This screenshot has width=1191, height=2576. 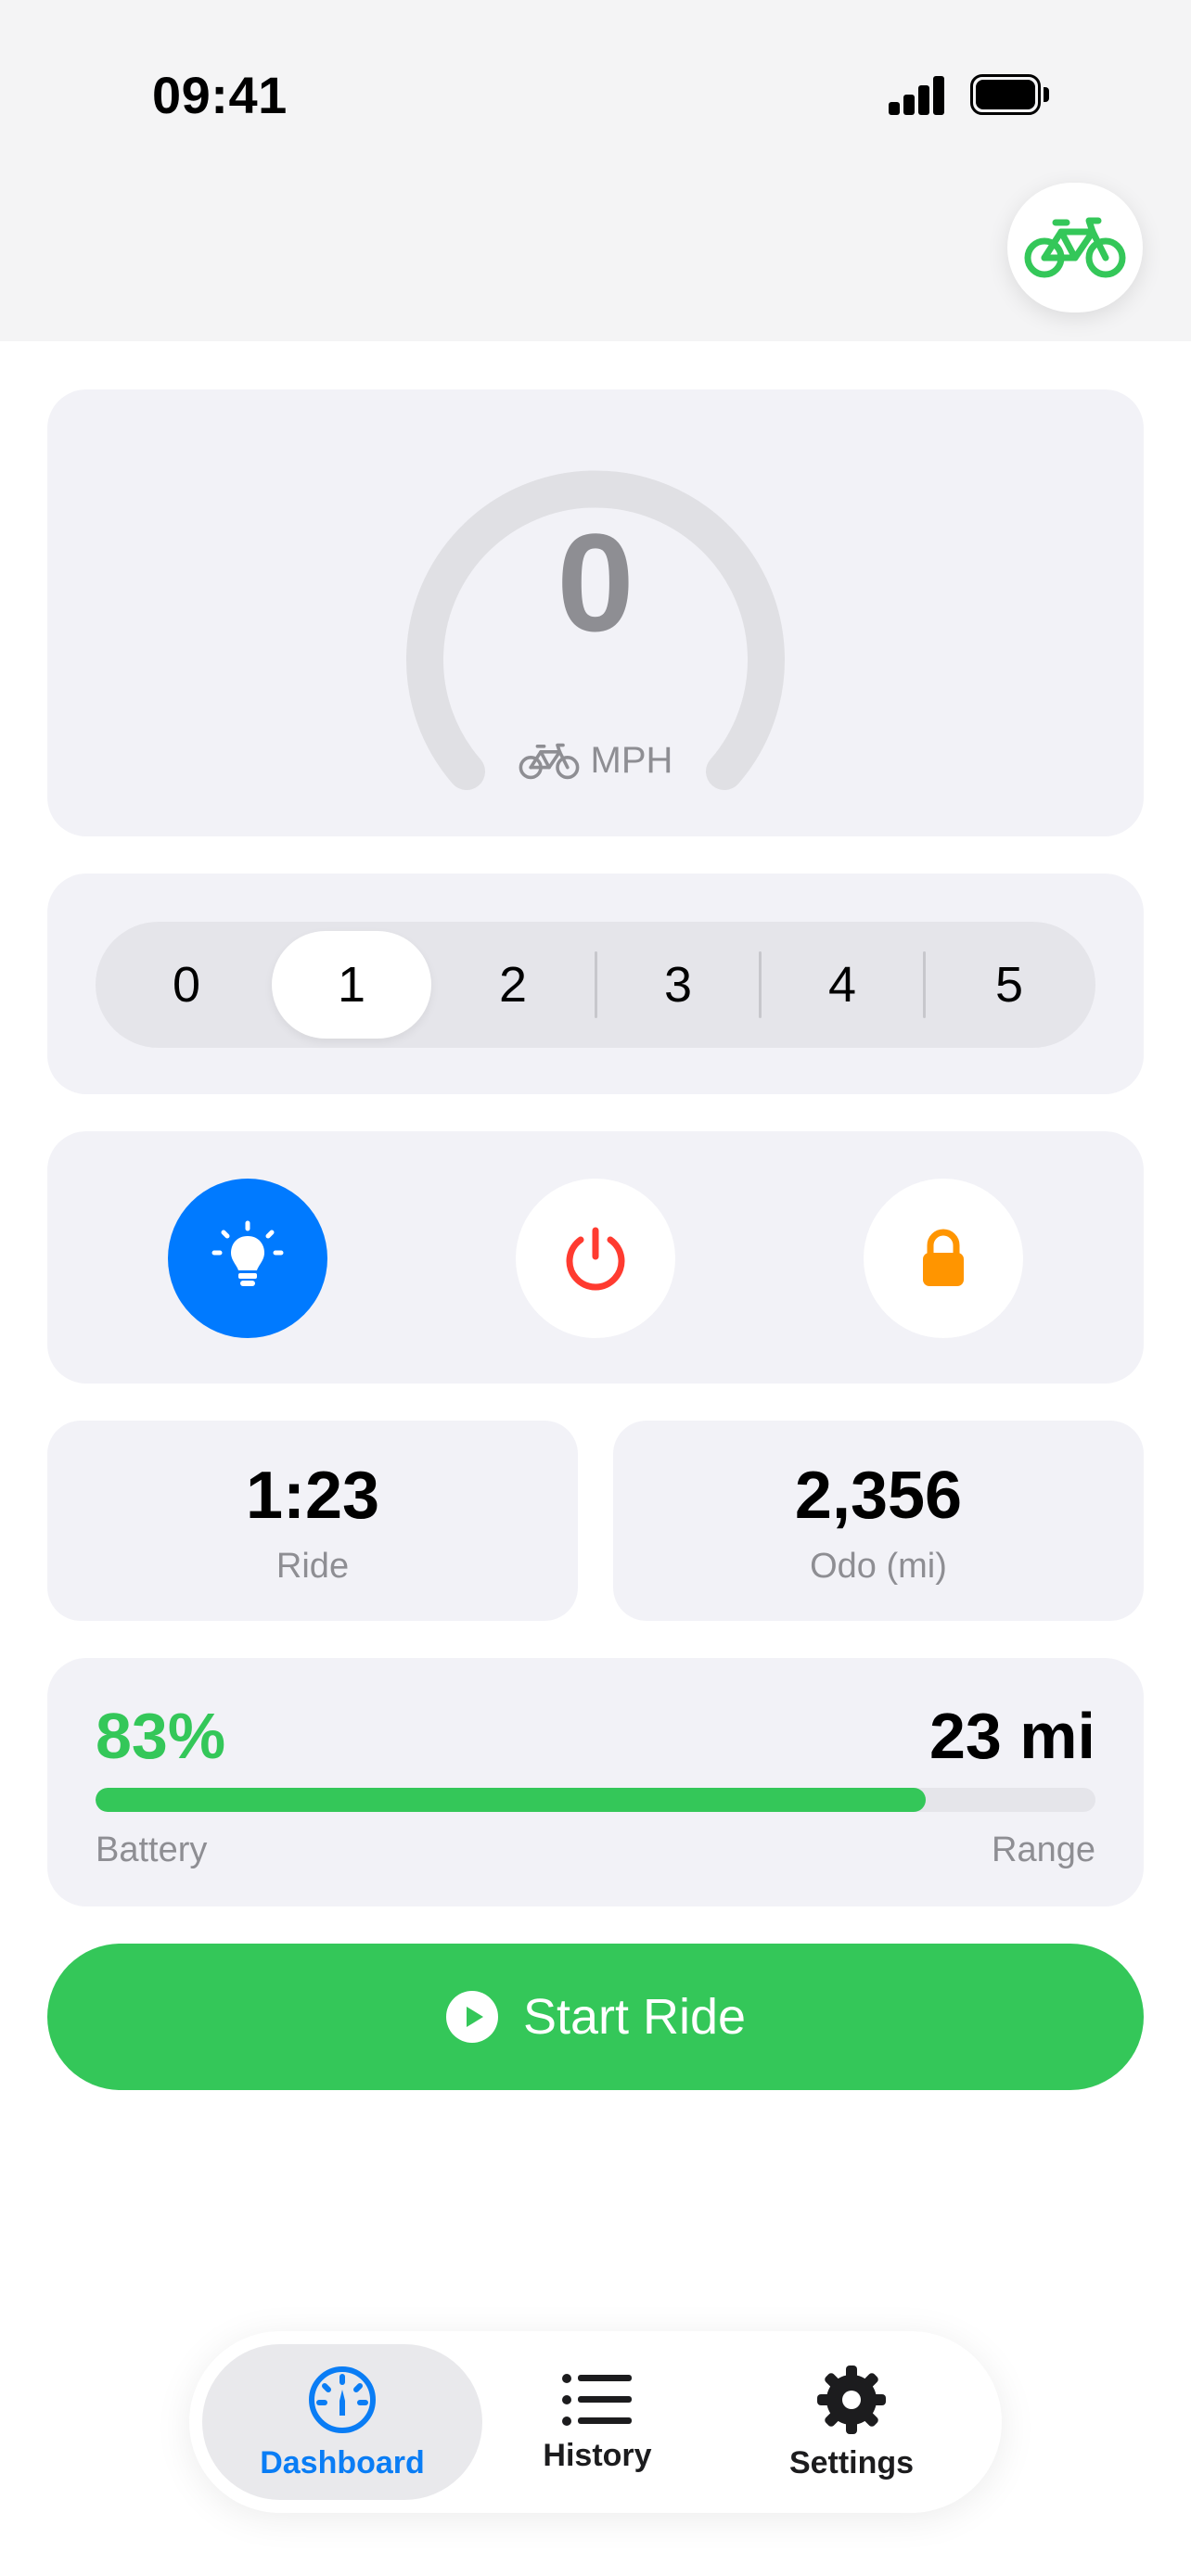 I want to click on tab-settings: Settings, so click(x=851, y=2422).